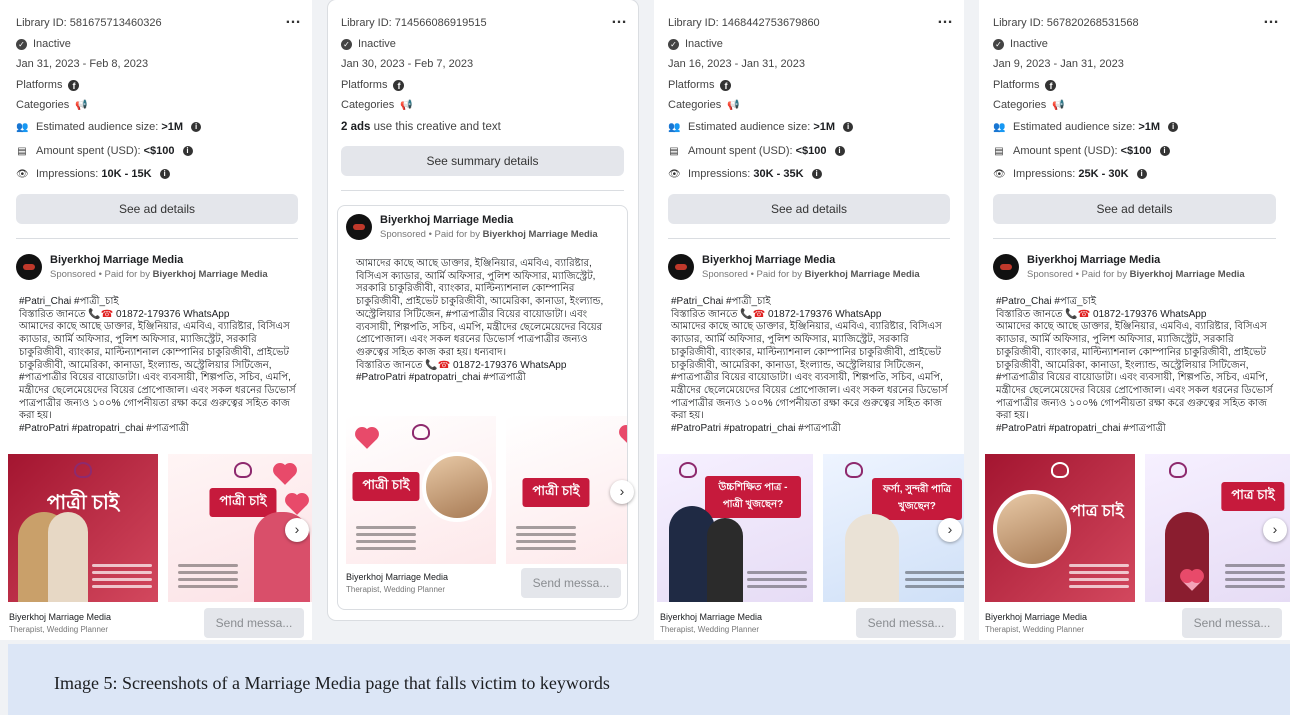  Describe the element at coordinates (735, 528) in the screenshot. I see `carousel-image-1: উচ্চশিক্ষিত পাত্র - পাত্রী খুজছেন?` at that location.